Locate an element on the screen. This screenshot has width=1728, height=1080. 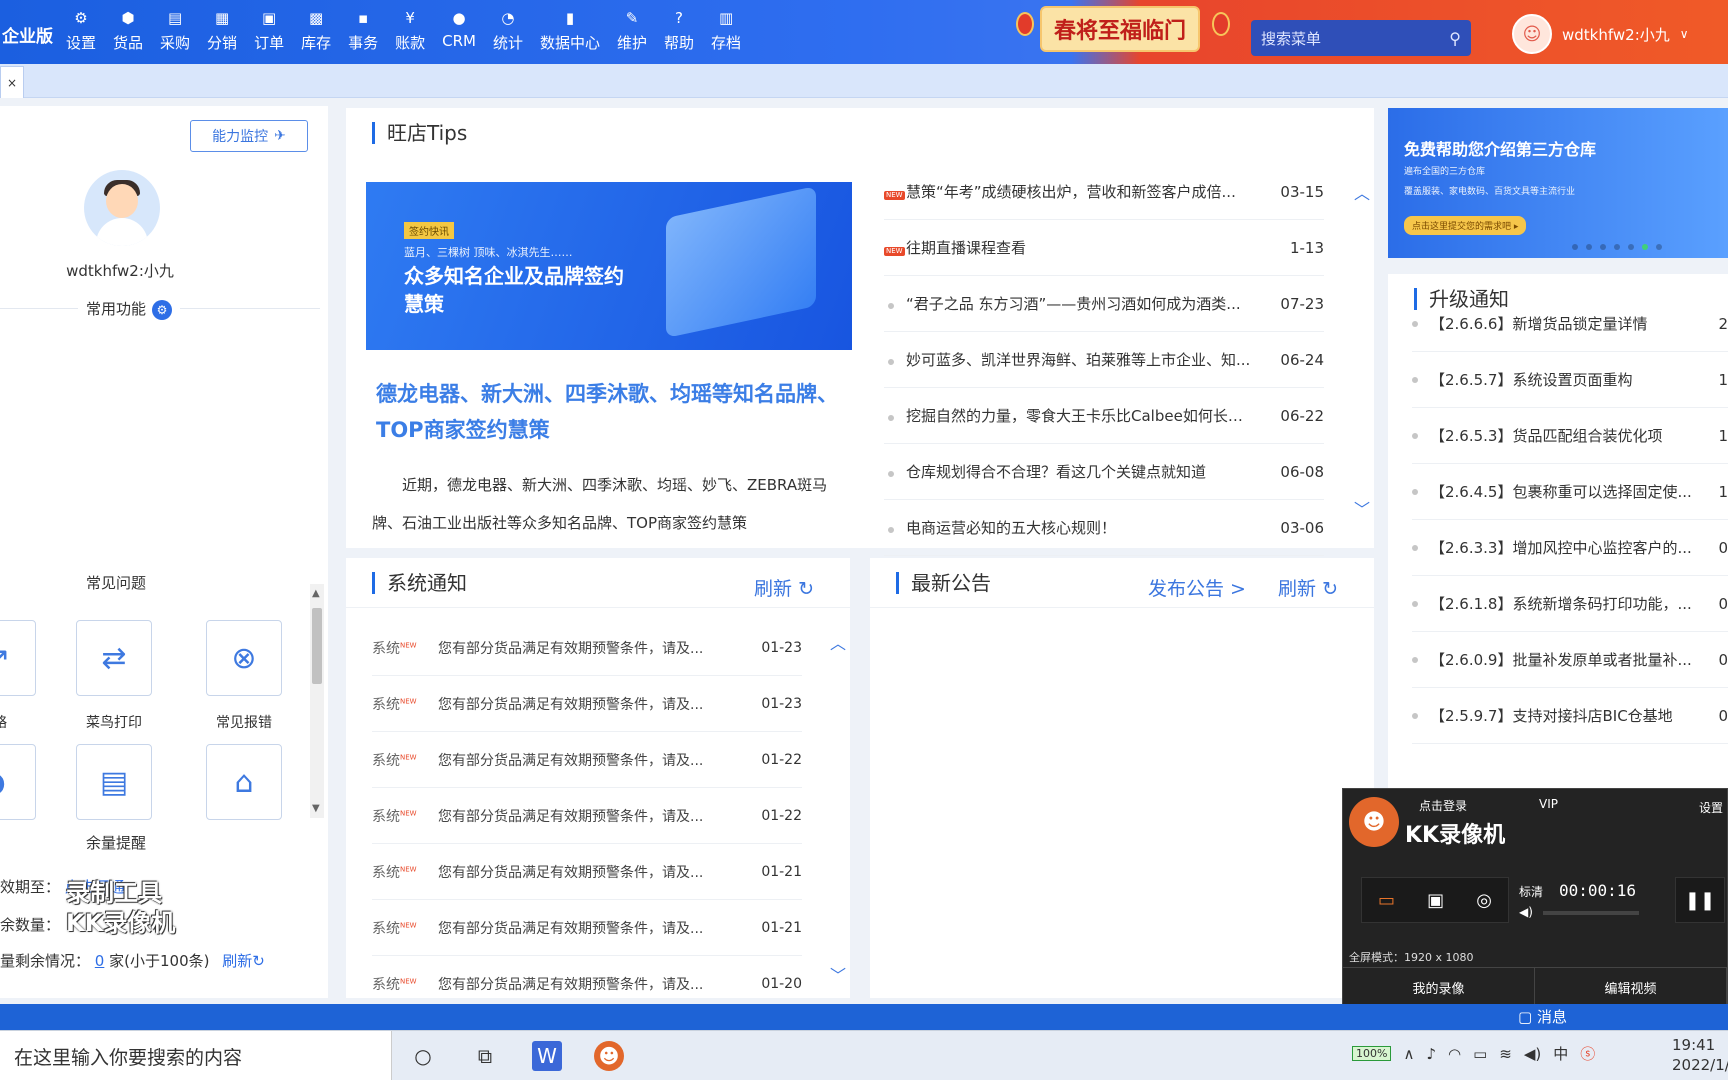
app-w-icon: W is located at coordinates (547, 1056).